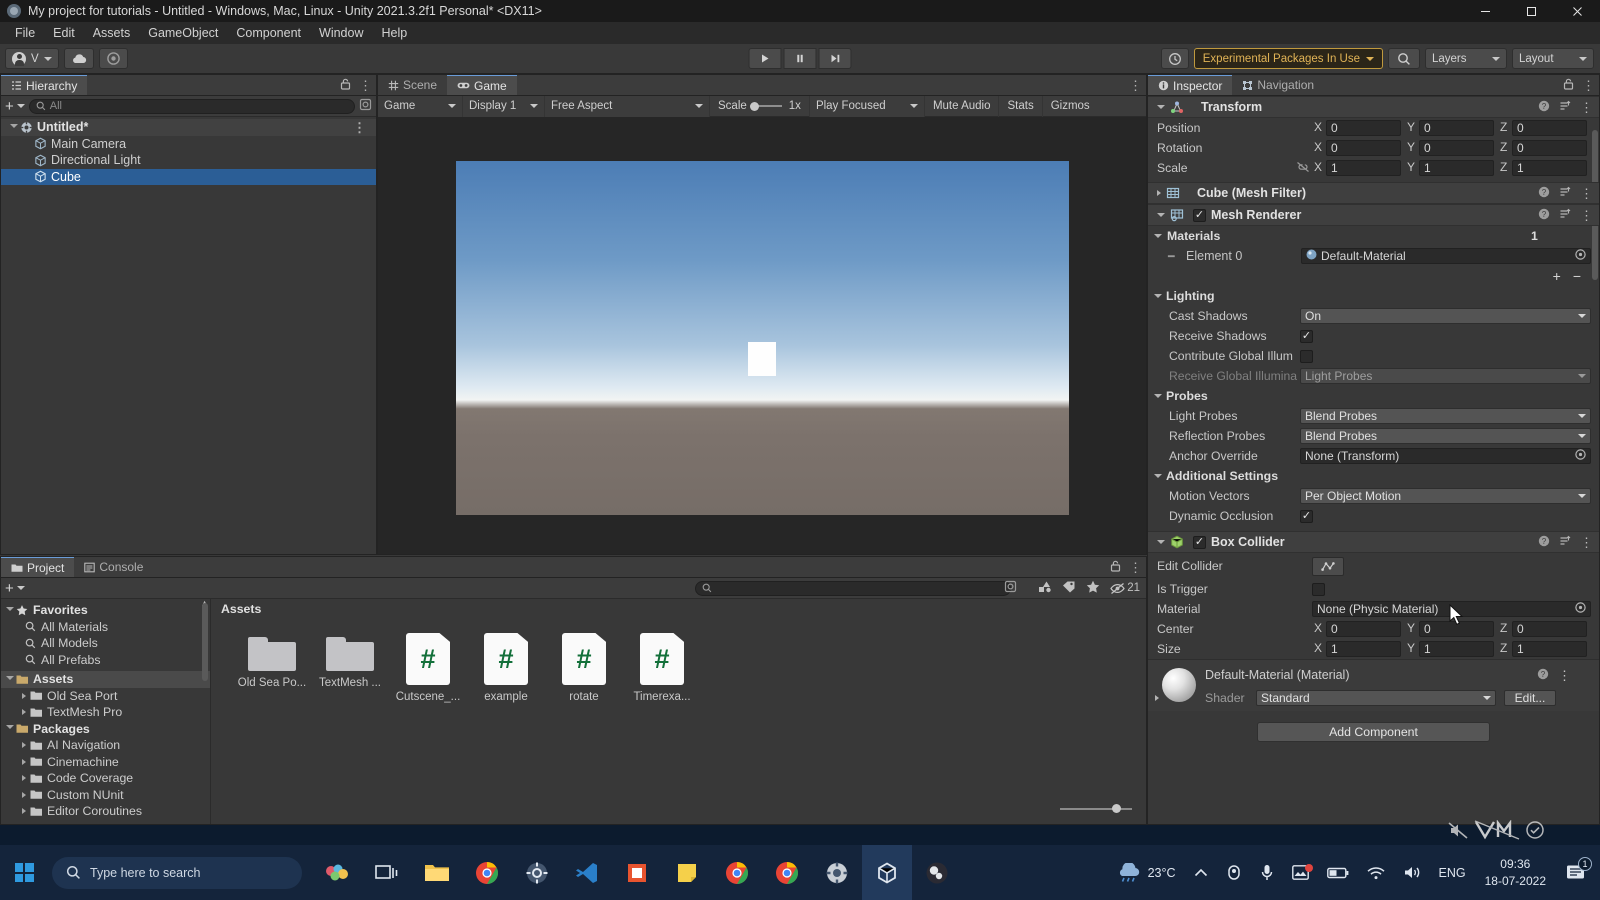  I want to click on taskbar-app-unity, so click(887, 872).